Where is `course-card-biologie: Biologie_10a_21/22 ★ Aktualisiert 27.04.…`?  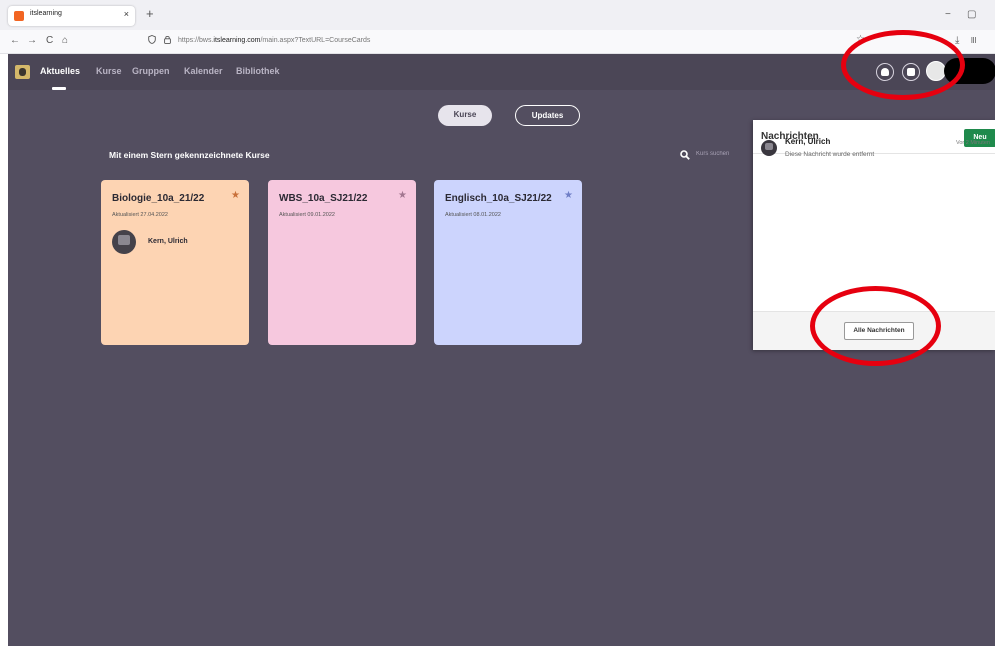
course-card-biologie: Biologie_10a_21/22 ★ Aktualisiert 27.04.… is located at coordinates (175, 262).